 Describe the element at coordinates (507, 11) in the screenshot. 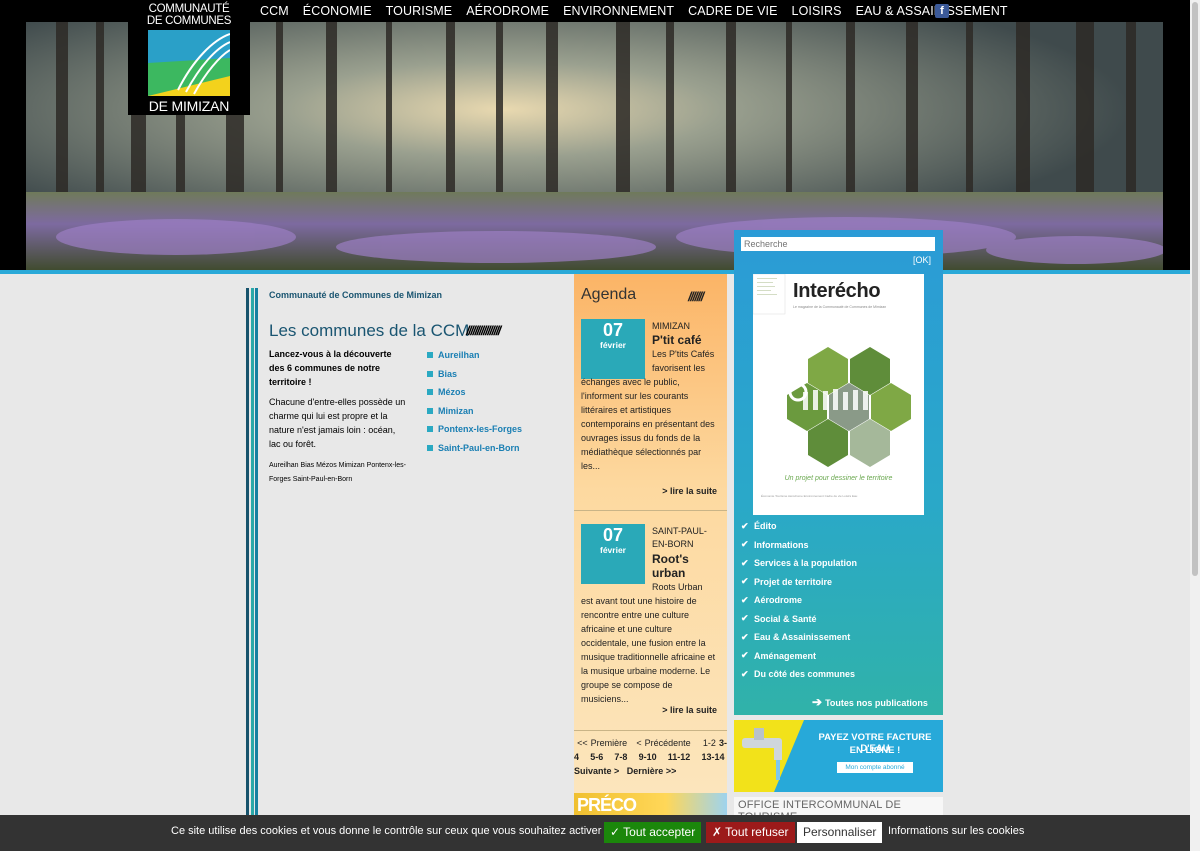

I see `nav-item-aerodrome: AÉRODROME` at that location.